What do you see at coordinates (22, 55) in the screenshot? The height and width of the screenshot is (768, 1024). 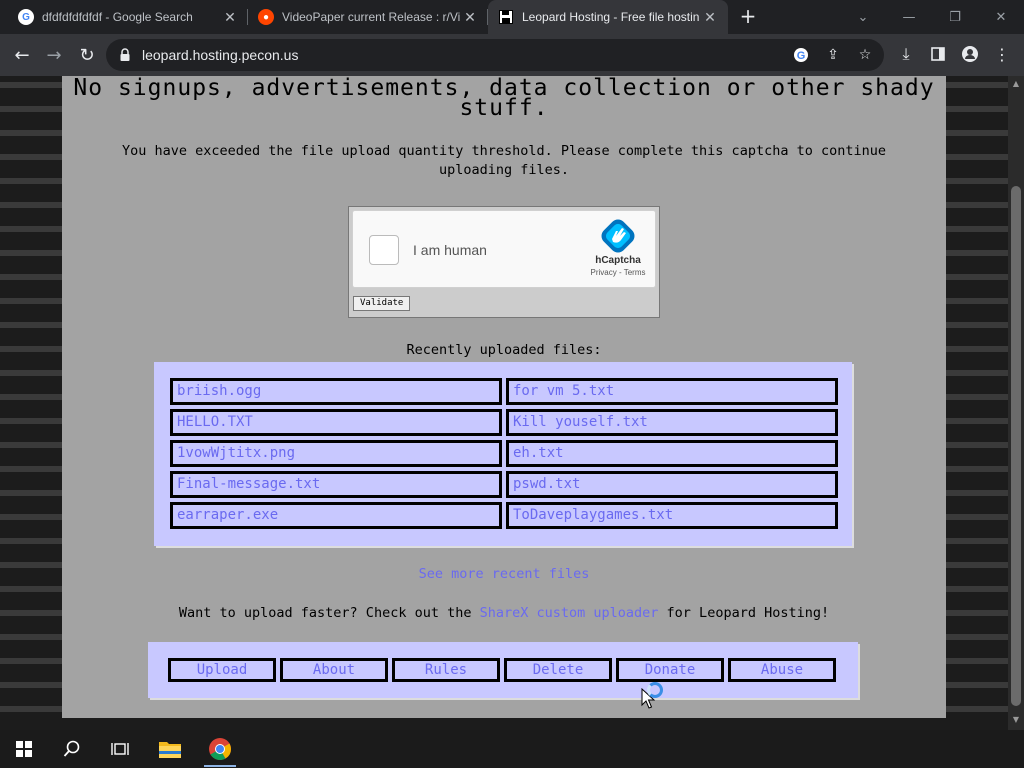 I see `back-icon: ←` at bounding box center [22, 55].